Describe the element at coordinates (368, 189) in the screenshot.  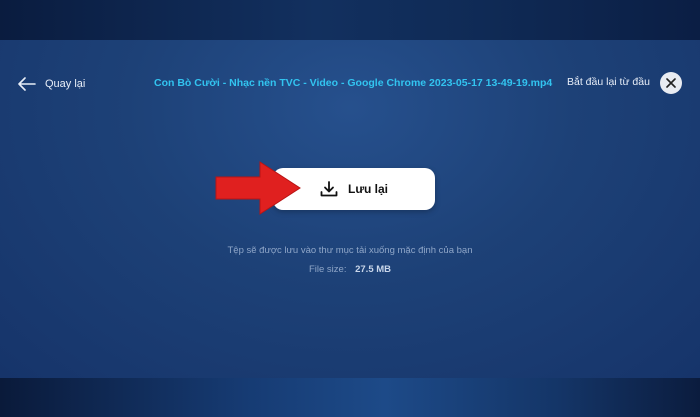
I see `save-label: Lưu lại` at that location.